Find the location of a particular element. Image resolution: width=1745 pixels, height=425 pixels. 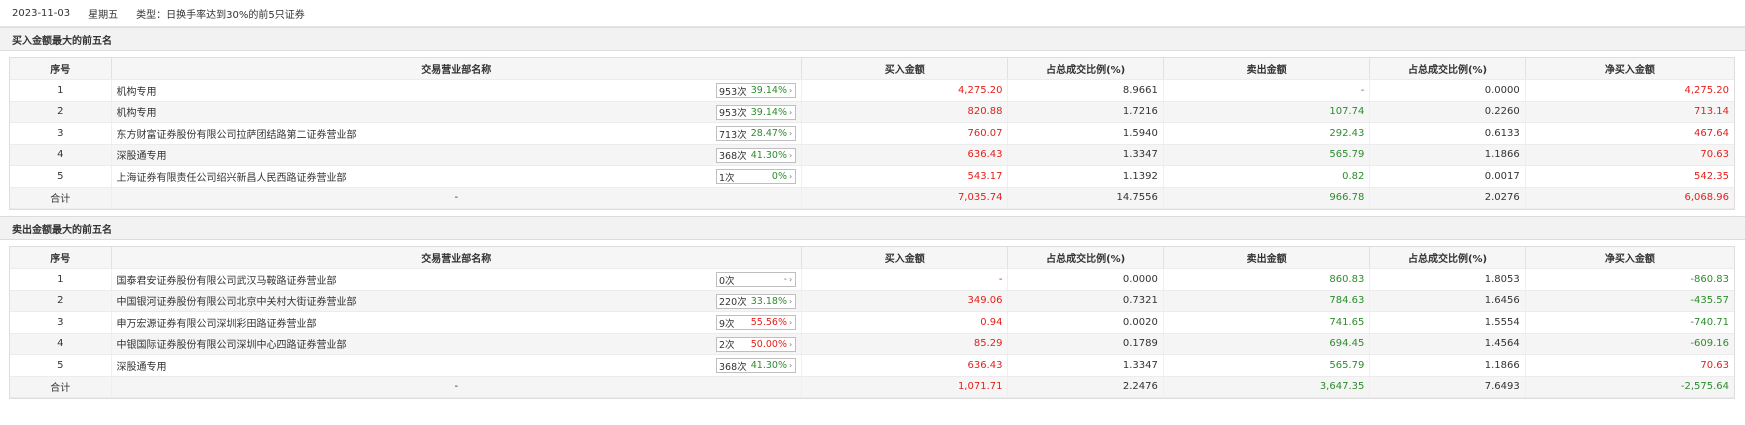

net-amount: 467.64 is located at coordinates (1629, 133).